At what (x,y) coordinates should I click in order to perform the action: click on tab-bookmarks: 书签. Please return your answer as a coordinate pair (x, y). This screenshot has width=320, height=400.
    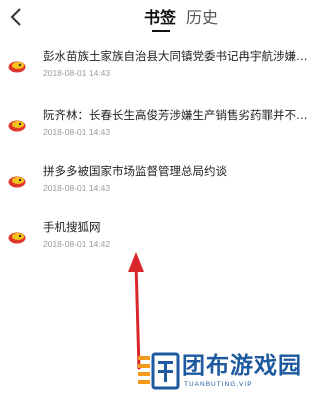
    Looking at the image, I should click on (160, 18).